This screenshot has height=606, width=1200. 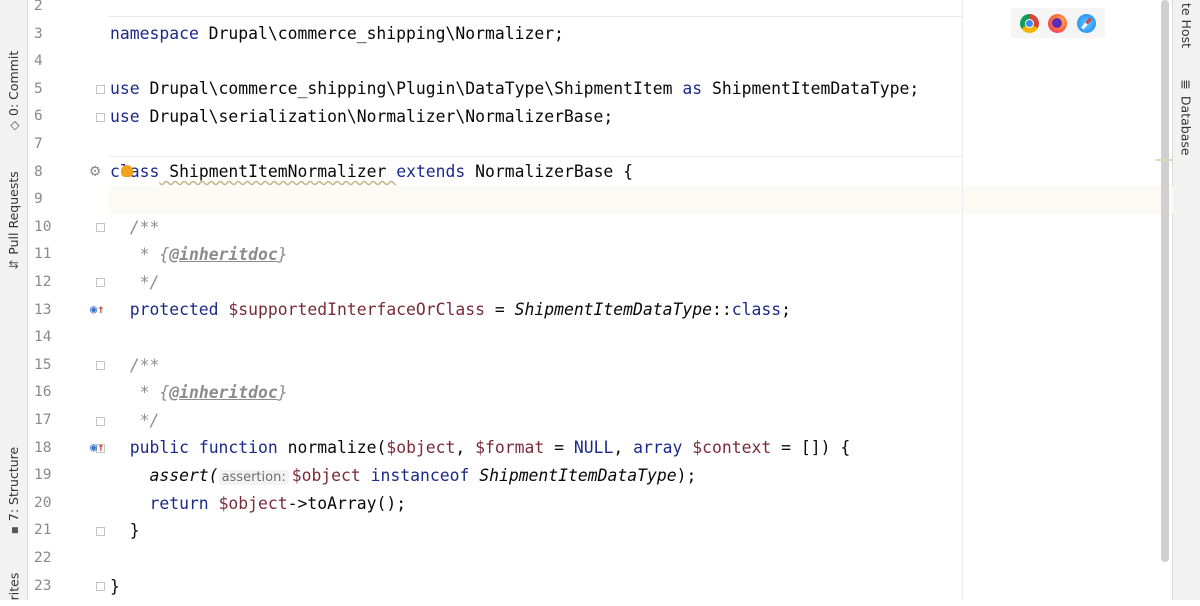 I want to click on line-number: 5, so click(x=38, y=88).